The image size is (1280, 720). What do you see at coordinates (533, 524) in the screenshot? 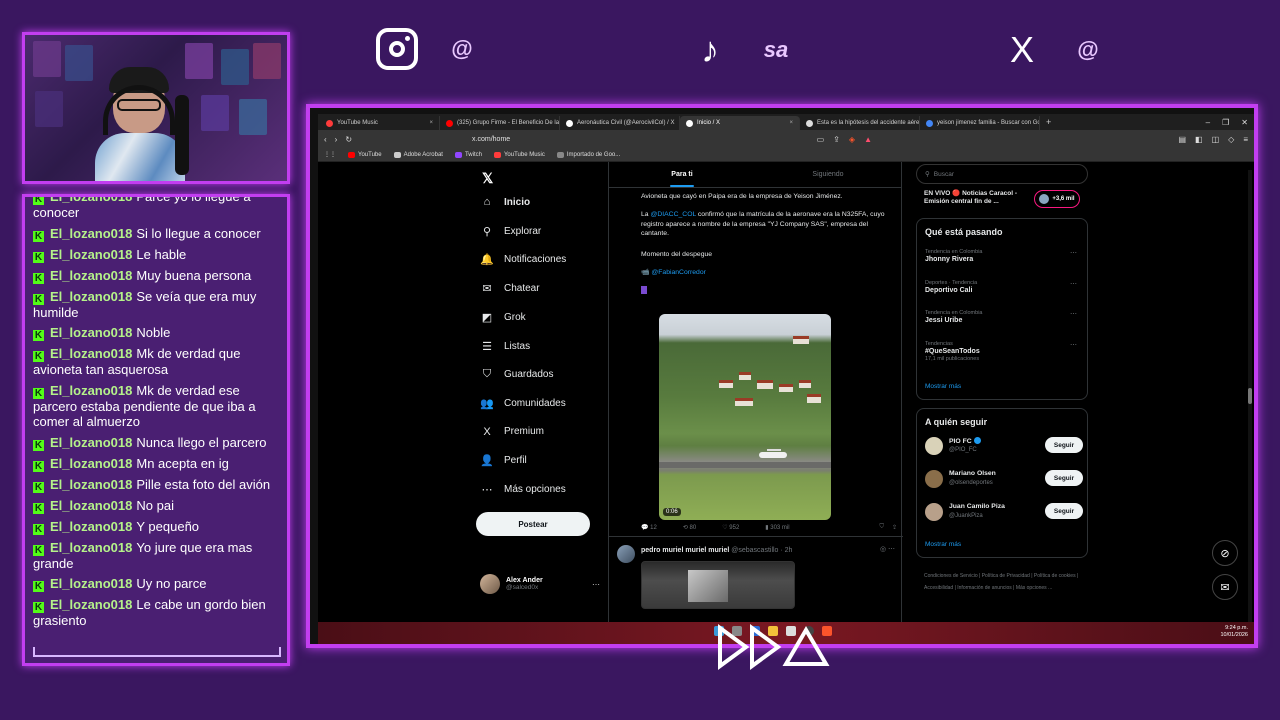
I see `post-button: Postear` at bounding box center [533, 524].